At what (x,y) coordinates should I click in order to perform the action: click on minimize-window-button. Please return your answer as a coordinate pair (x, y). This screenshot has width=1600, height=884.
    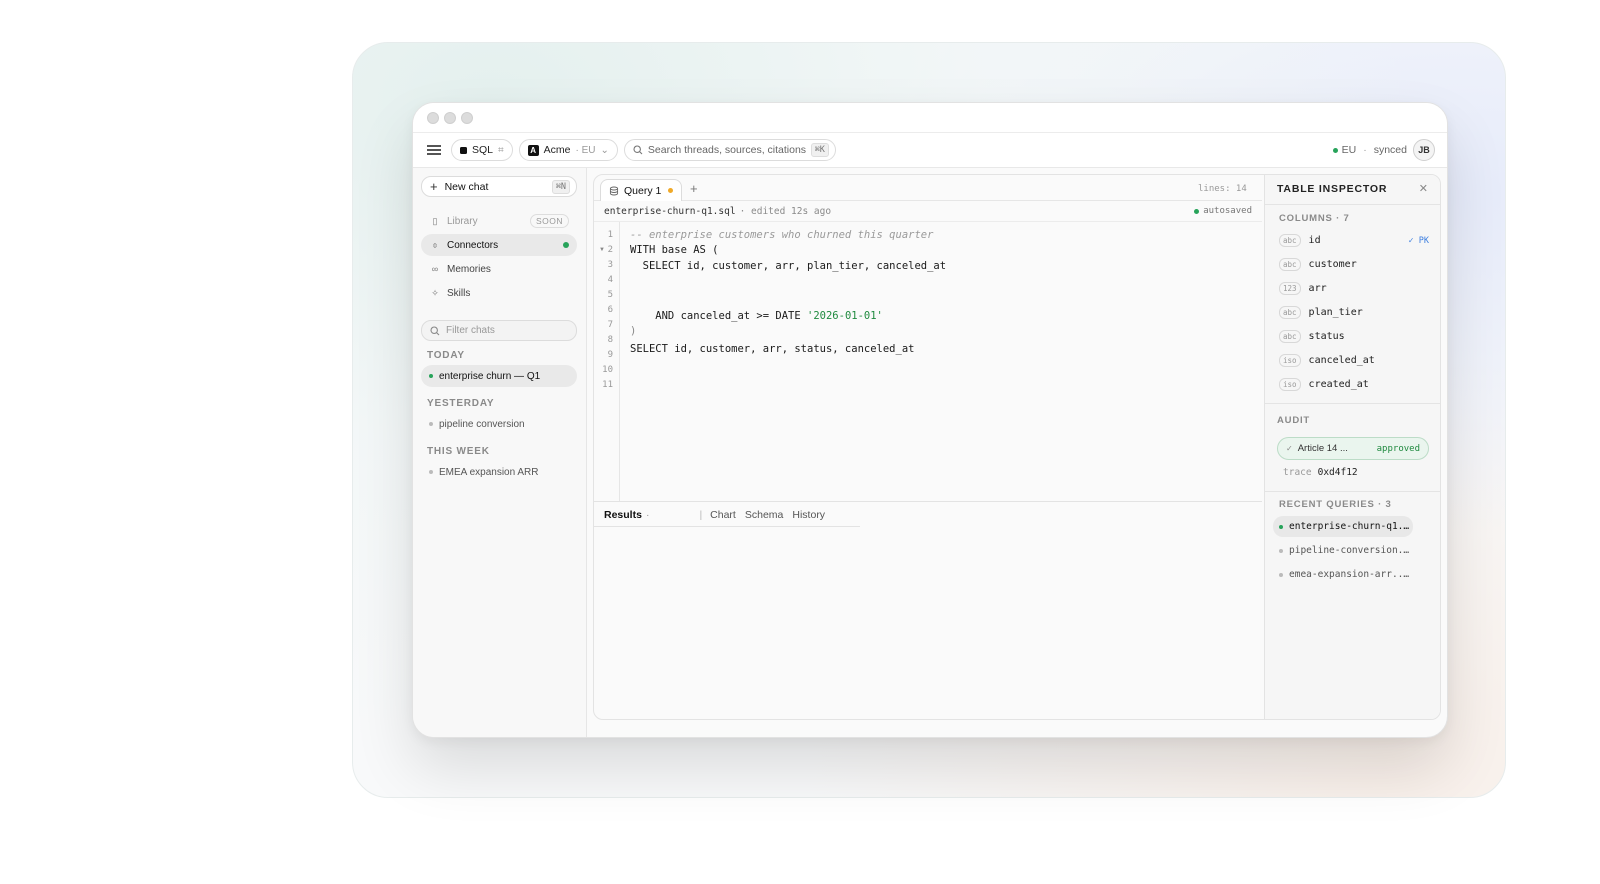
    Looking at the image, I should click on (450, 118).